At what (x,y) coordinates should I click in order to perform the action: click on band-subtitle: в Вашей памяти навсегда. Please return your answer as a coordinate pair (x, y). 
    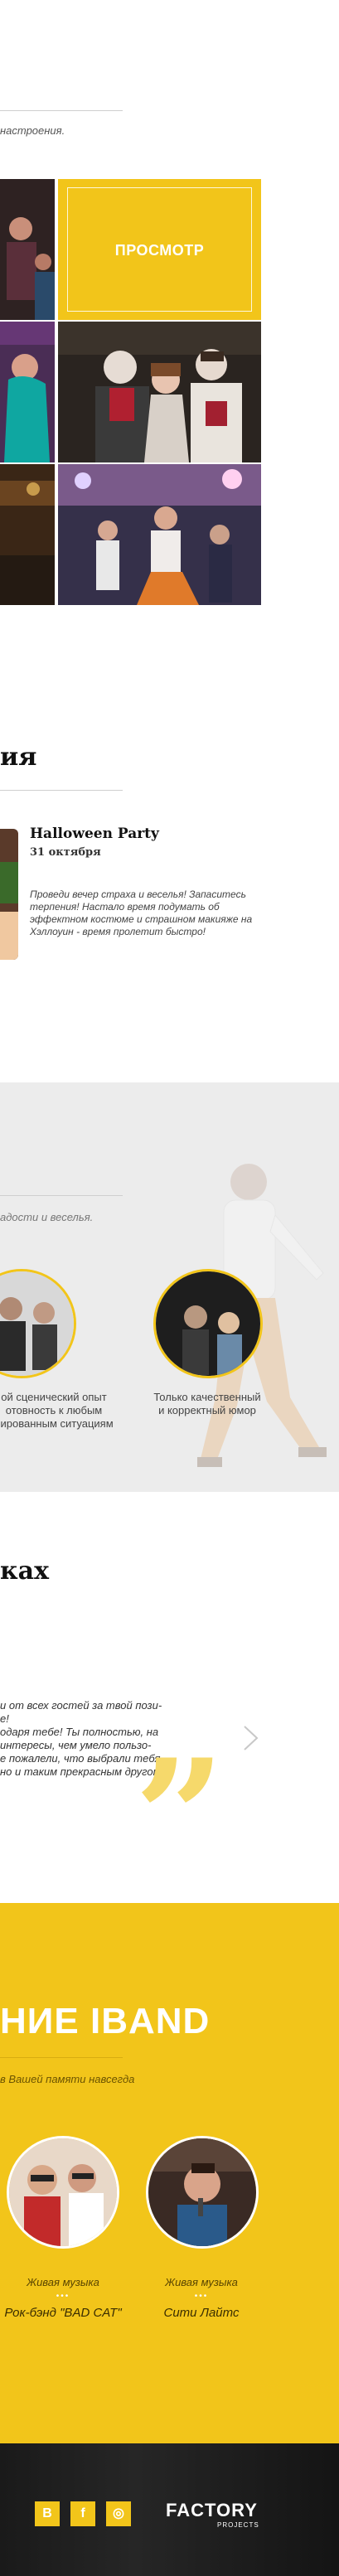
    Looking at the image, I should click on (67, 2079).